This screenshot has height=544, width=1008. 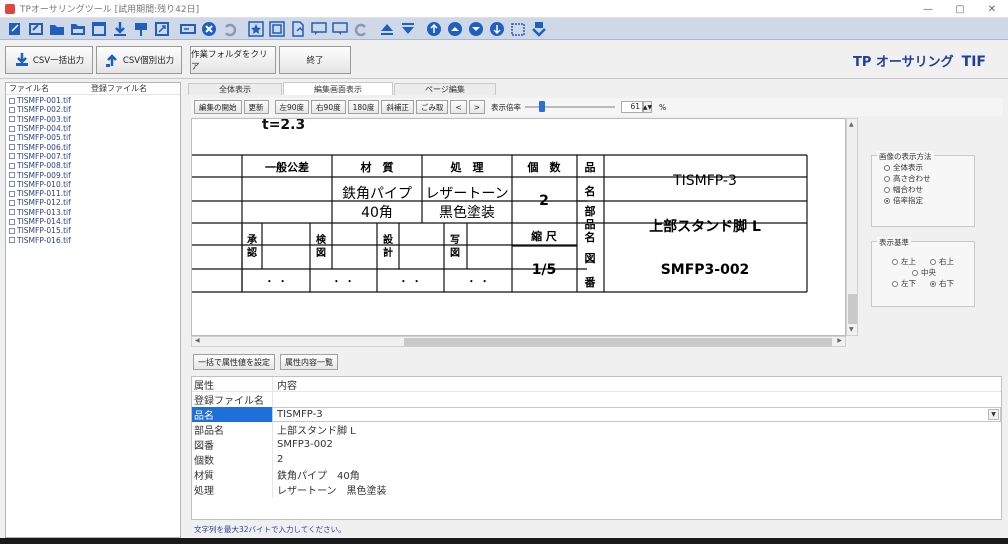 What do you see at coordinates (570, 107) in the screenshot?
I see `zoom-slider` at bounding box center [570, 107].